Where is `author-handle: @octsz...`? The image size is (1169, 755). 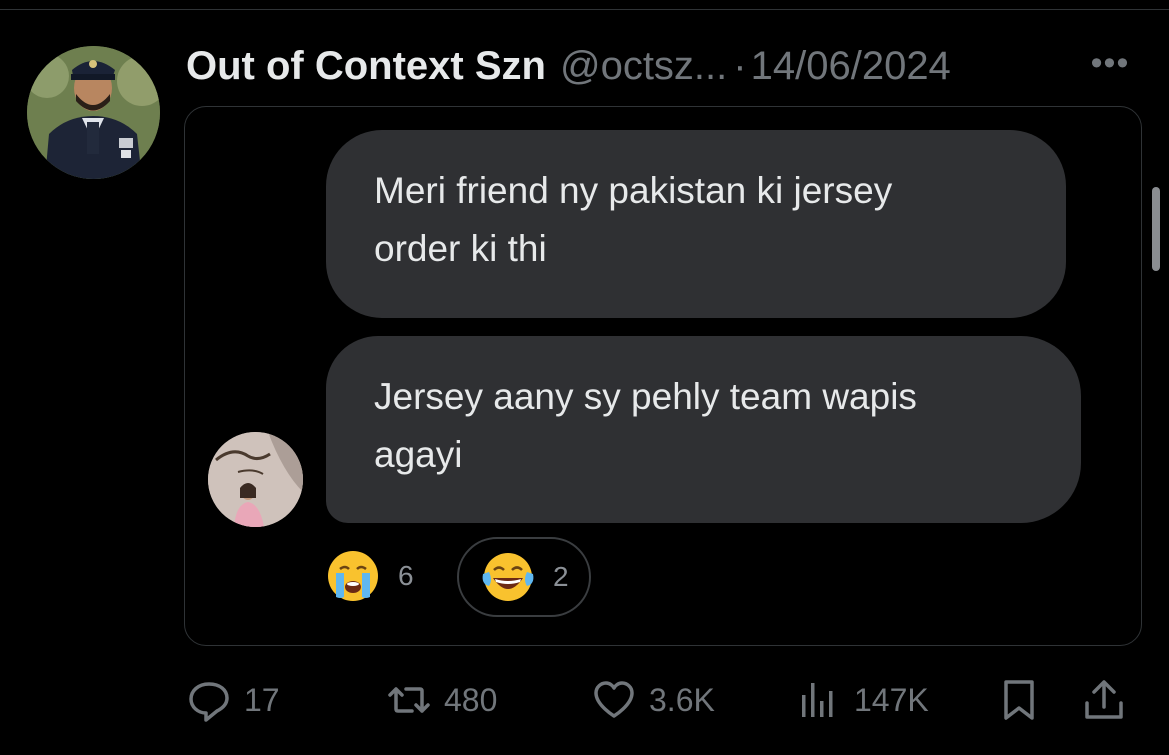
author-handle: @octsz... is located at coordinates (643, 66).